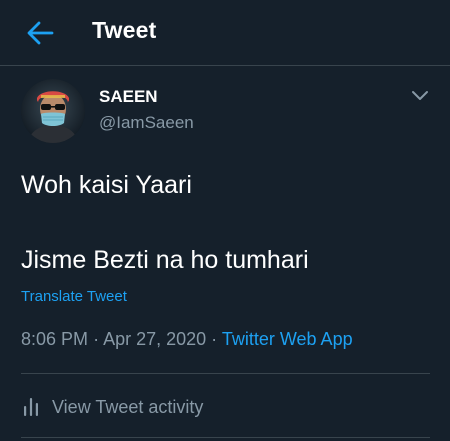 Image resolution: width=450 pixels, height=441 pixels. Describe the element at coordinates (128, 97) in the screenshot. I see `author-name: SAEEN` at that location.